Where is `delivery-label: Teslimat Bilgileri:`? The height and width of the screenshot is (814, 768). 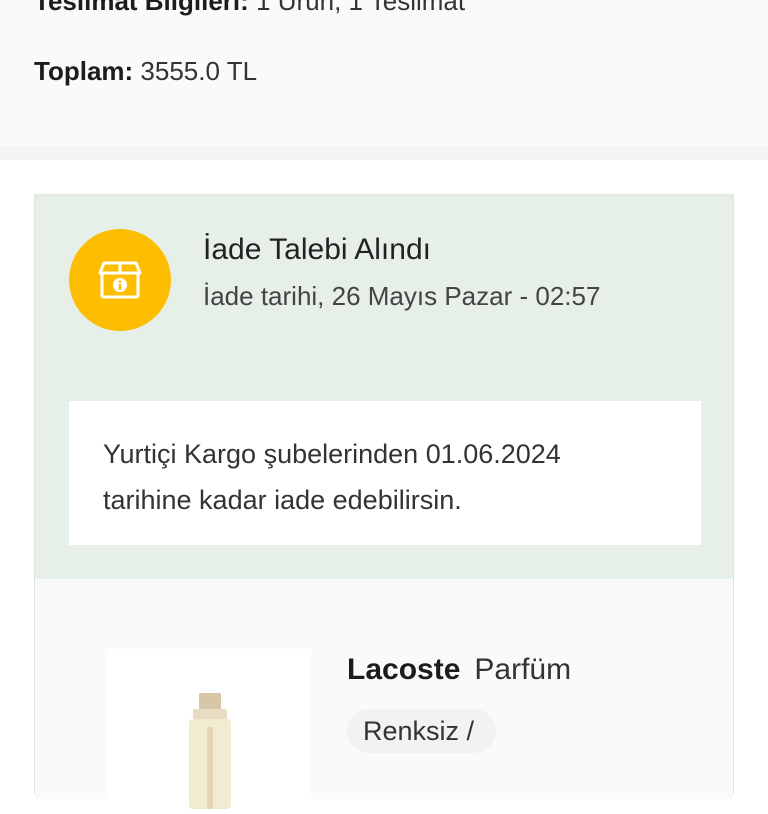 delivery-label: Teslimat Bilgileri: is located at coordinates (141, 8).